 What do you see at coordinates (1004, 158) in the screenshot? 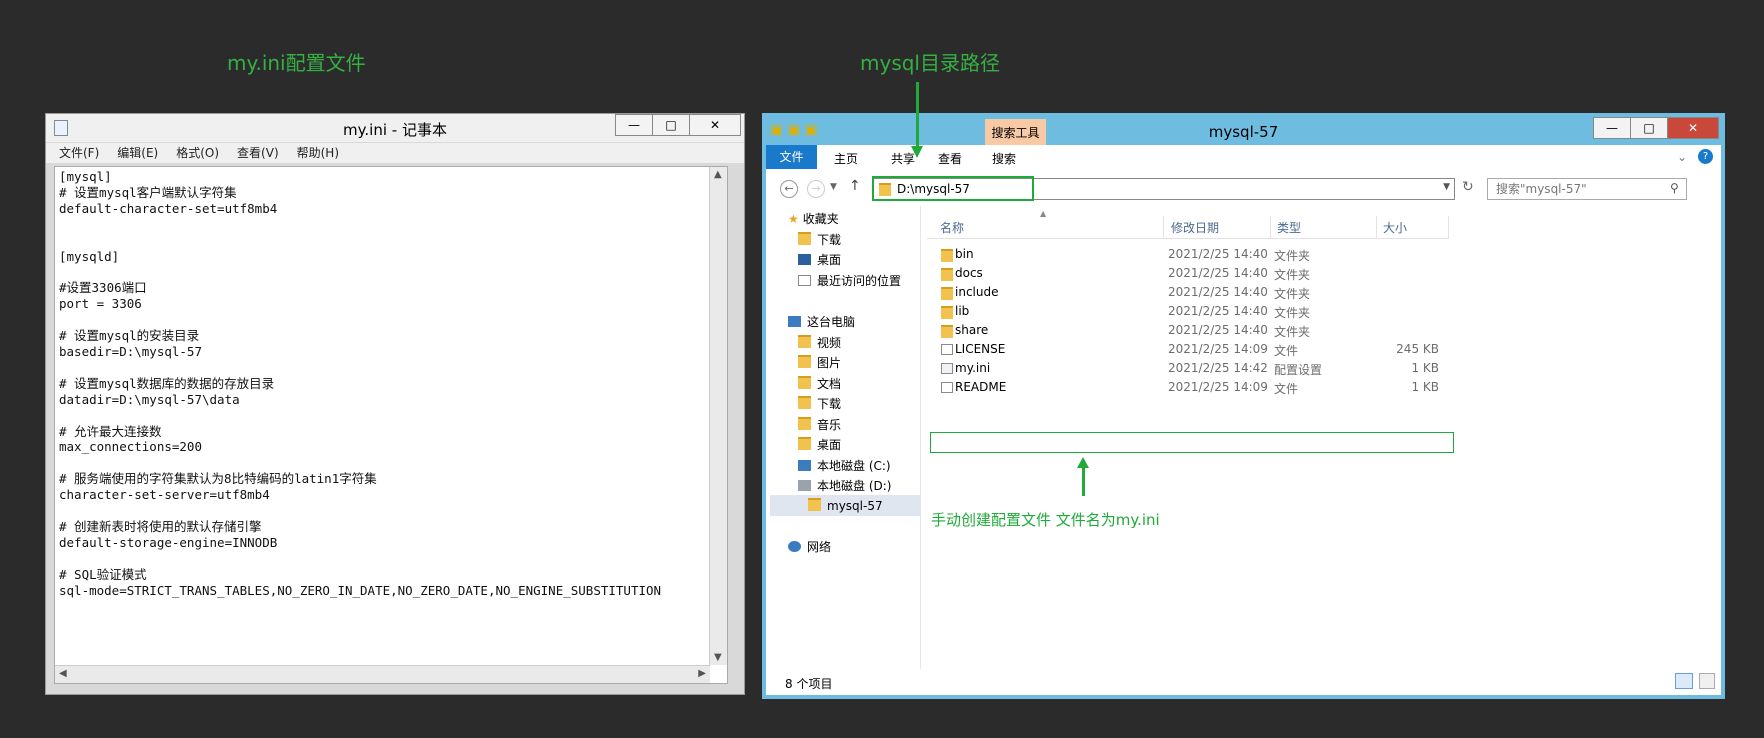
I see `tab-search: 搜索` at bounding box center [1004, 158].